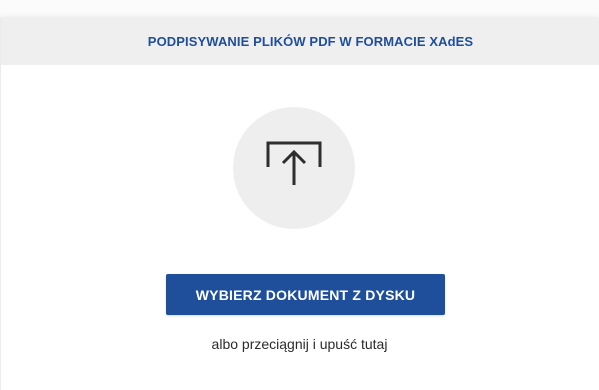  I want to click on choose-document-button: WYBIERZ DOKUMENT Z DYSKU, so click(305, 294).